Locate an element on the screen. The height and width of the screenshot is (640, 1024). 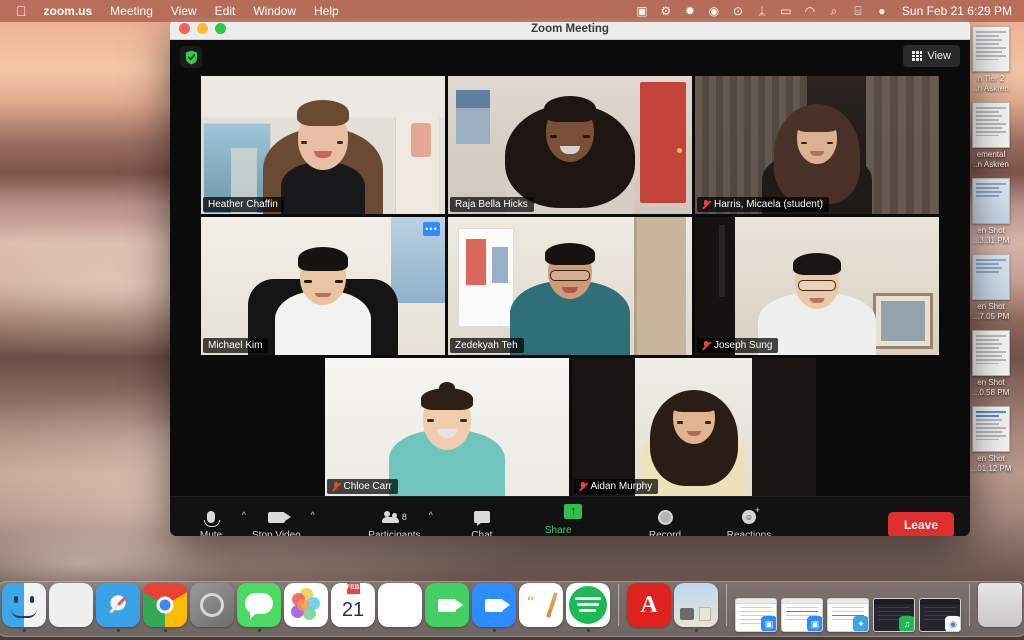
minimized-zoom-window: ▣ is located at coordinates (802, 615).